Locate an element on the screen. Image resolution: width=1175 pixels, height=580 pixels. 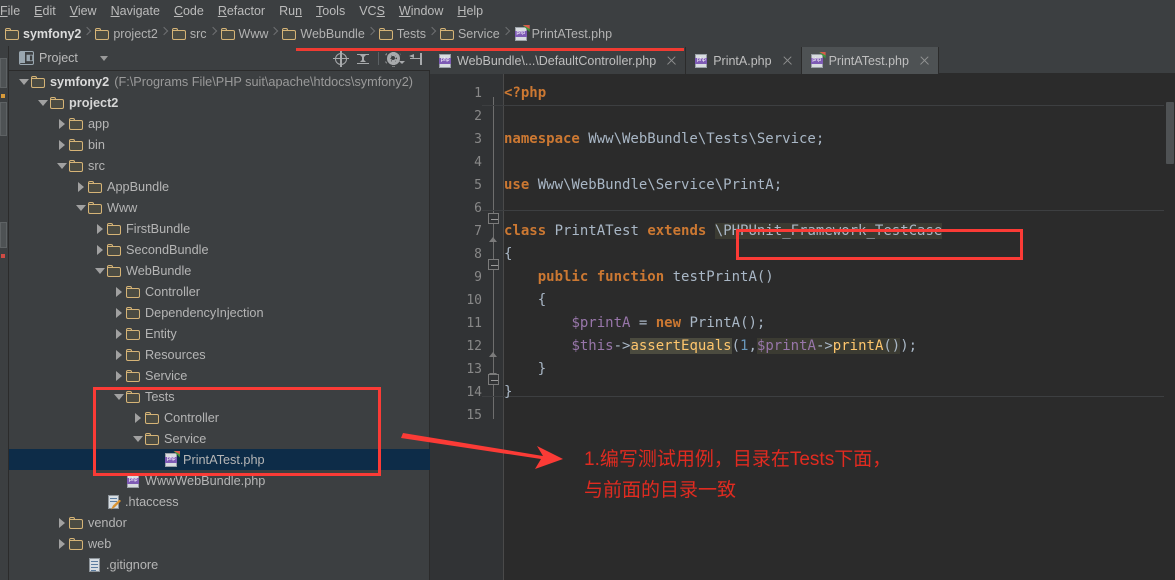
editor-tab: PrintA.php is located at coordinates (744, 60).